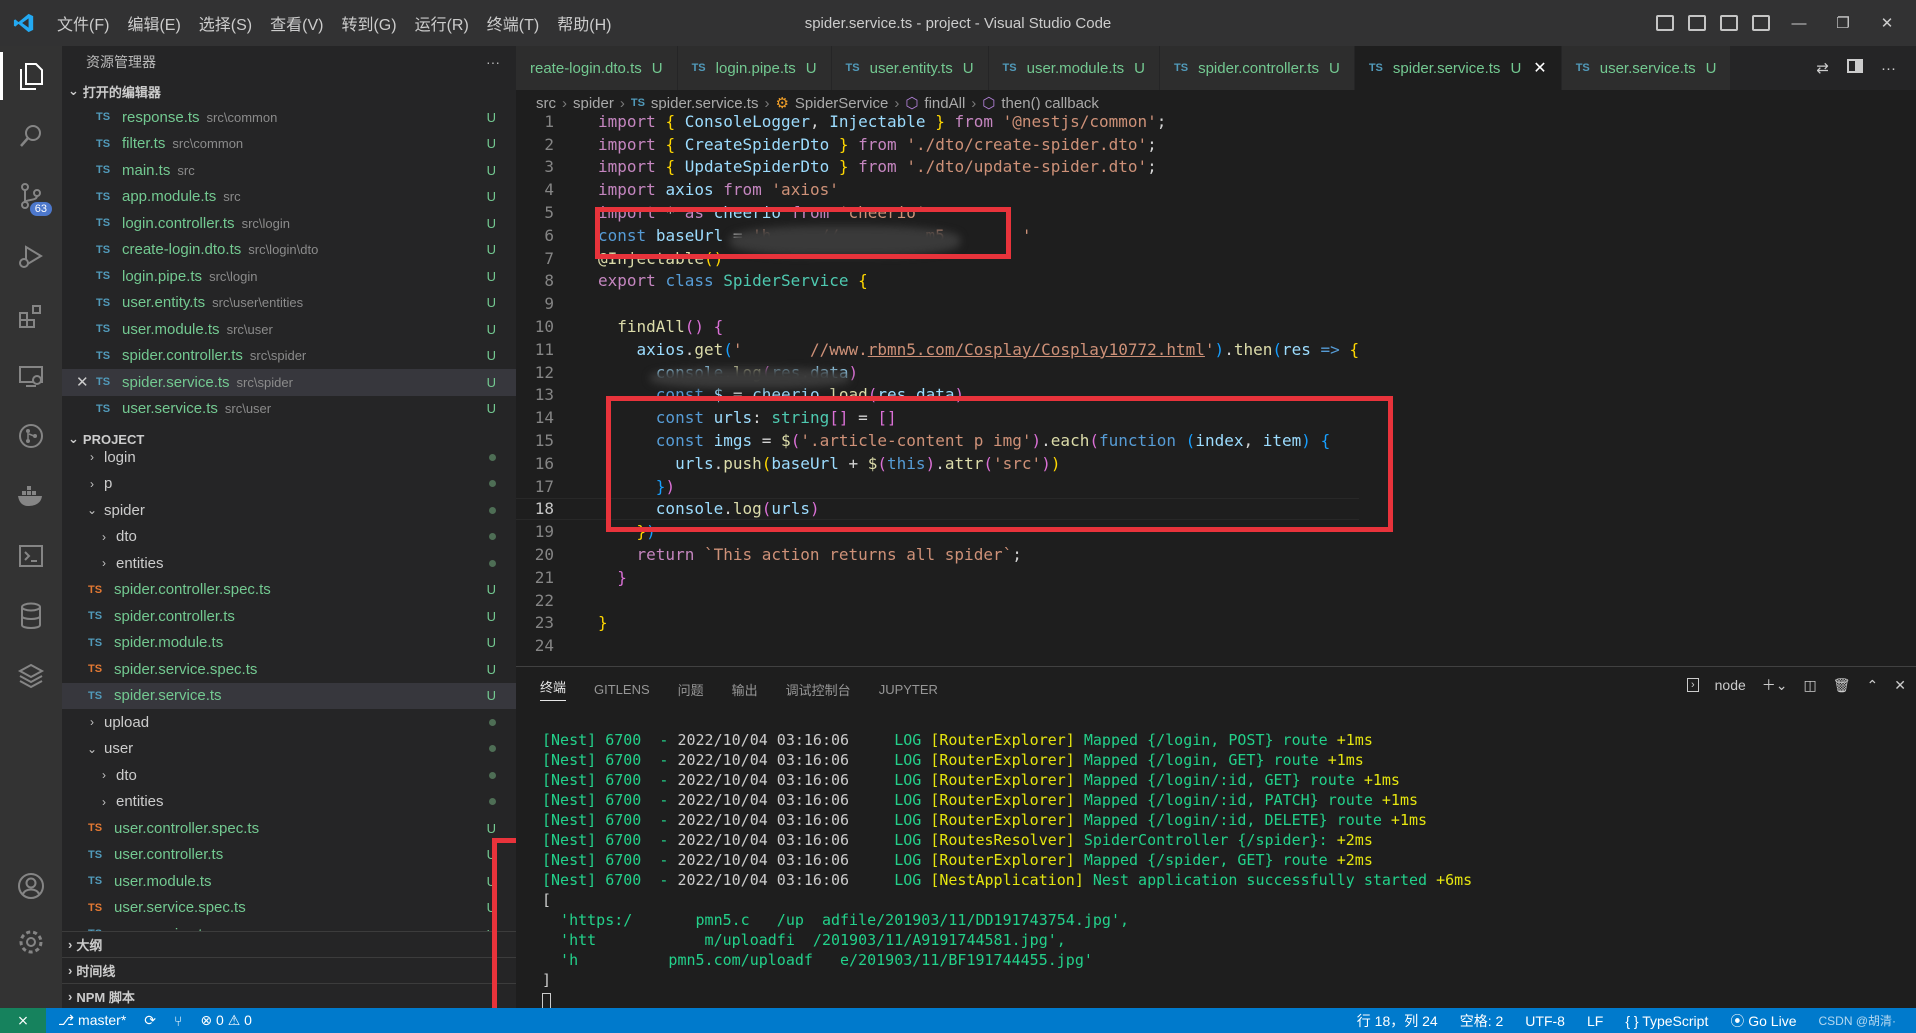 The height and width of the screenshot is (1033, 1916). Describe the element at coordinates (1074, 68) in the screenshot. I see `editor-tab: TS user.module.ts U` at that location.